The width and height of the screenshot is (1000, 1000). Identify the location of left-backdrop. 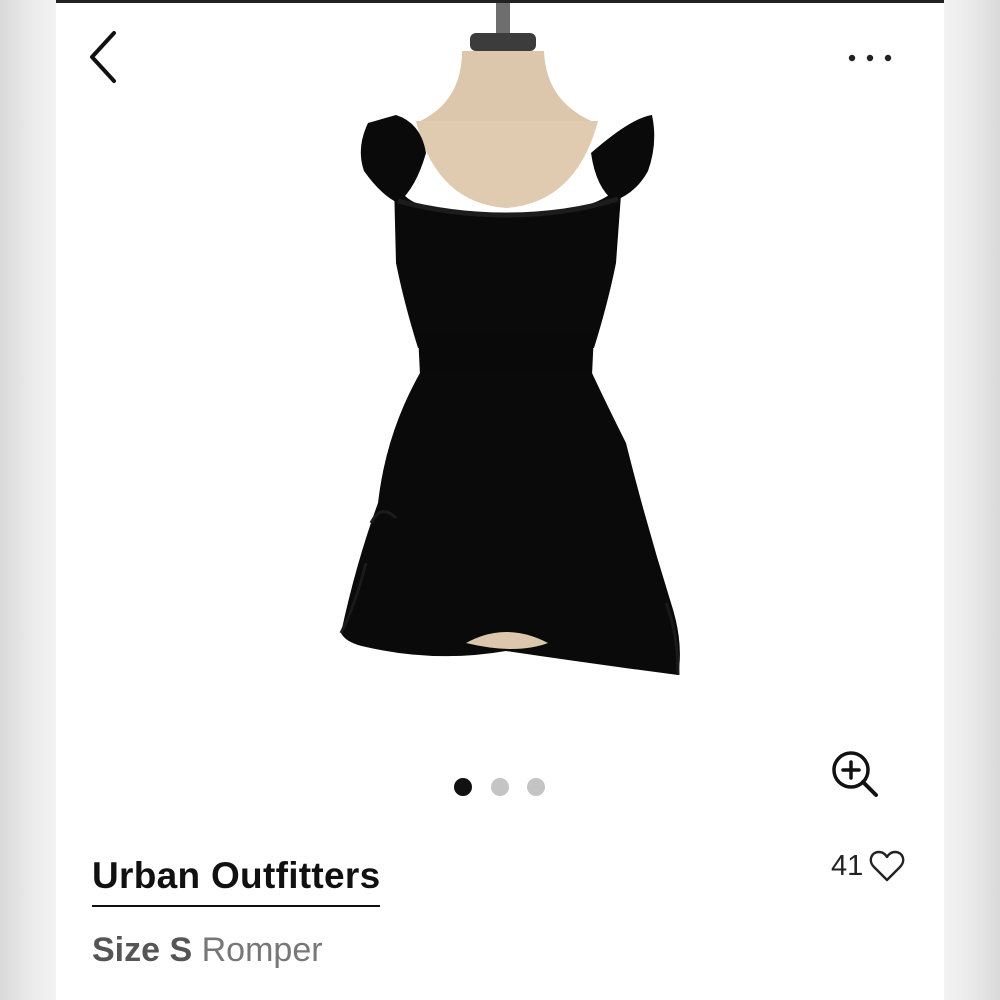
(28, 500).